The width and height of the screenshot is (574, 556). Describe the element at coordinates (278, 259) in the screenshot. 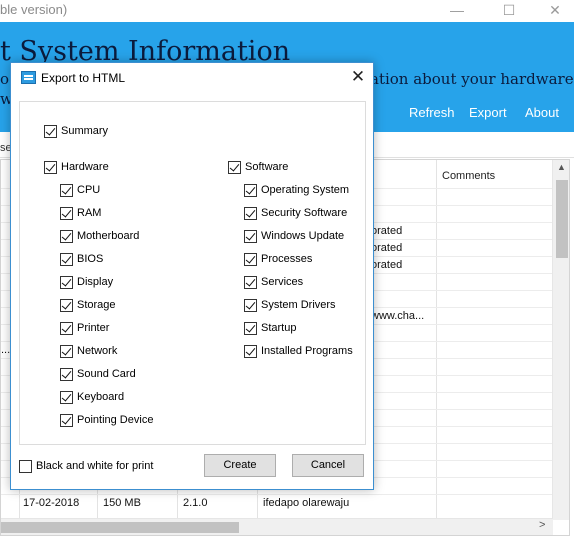

I see `processes-checkbox: Processes` at that location.